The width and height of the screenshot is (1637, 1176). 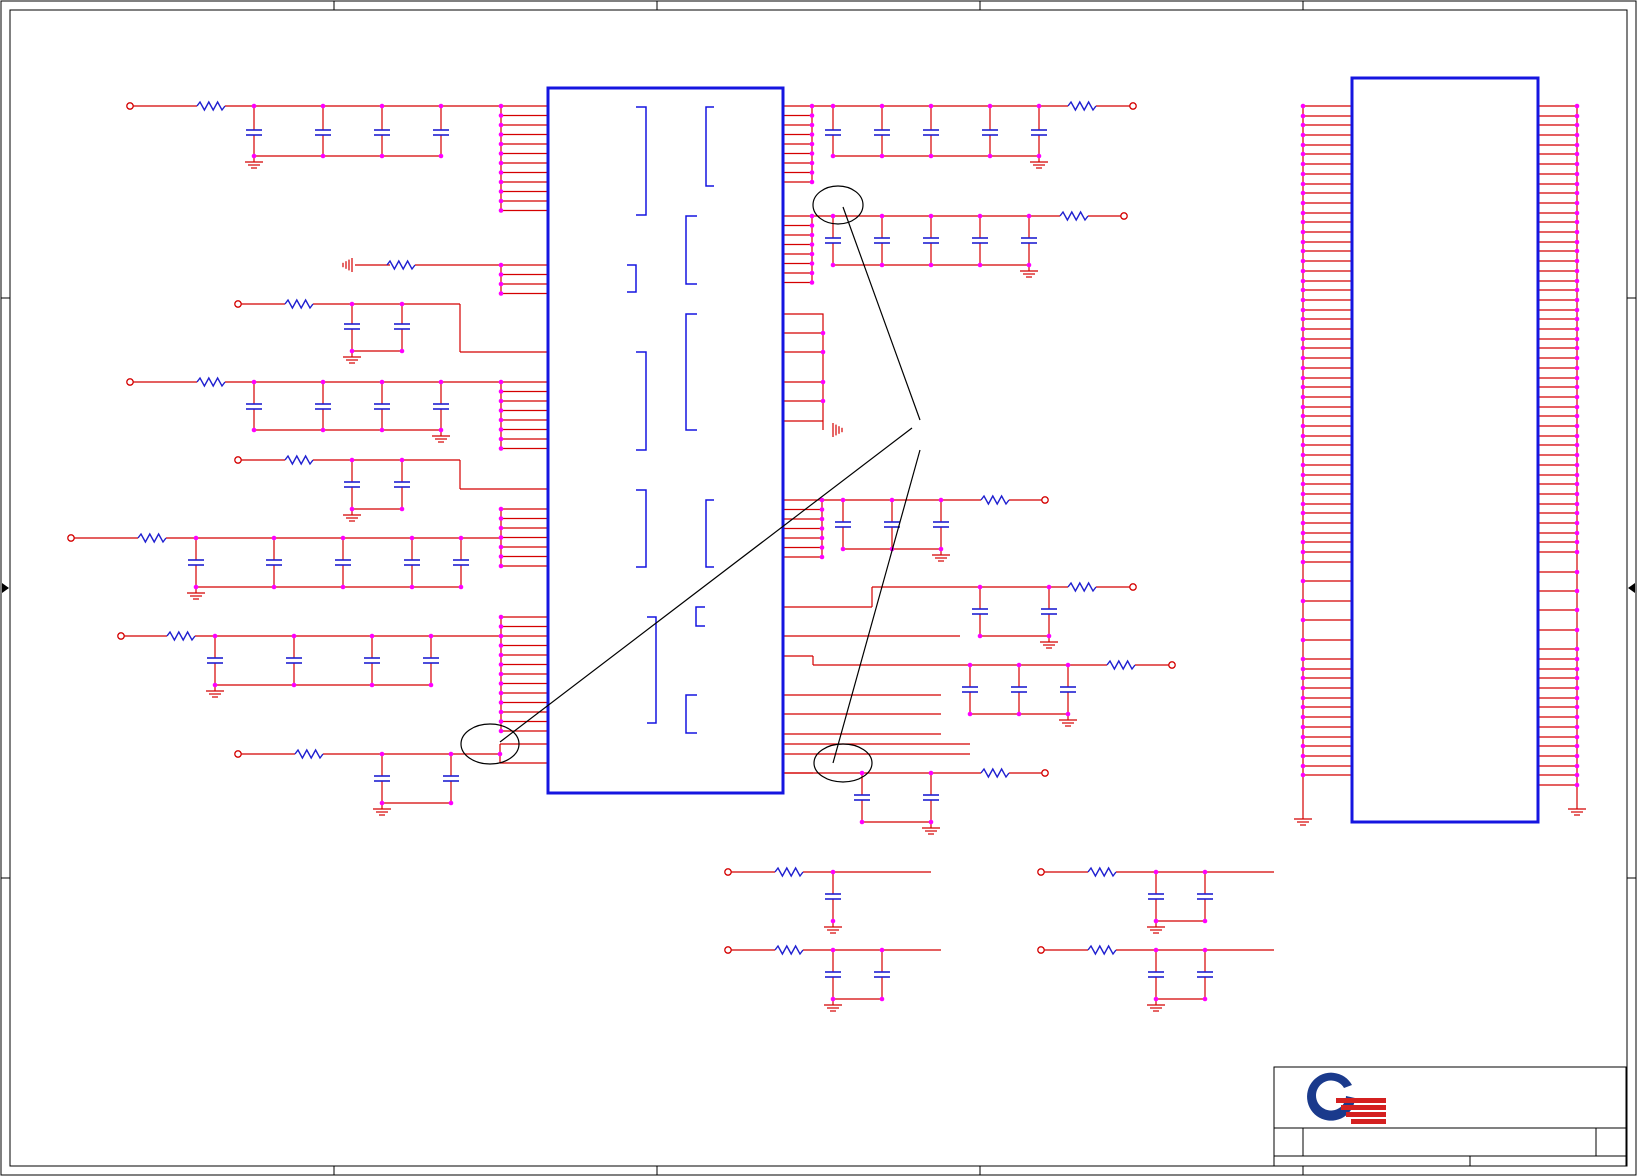 I want to click on callout-circle-bottom, so click(x=843, y=763).